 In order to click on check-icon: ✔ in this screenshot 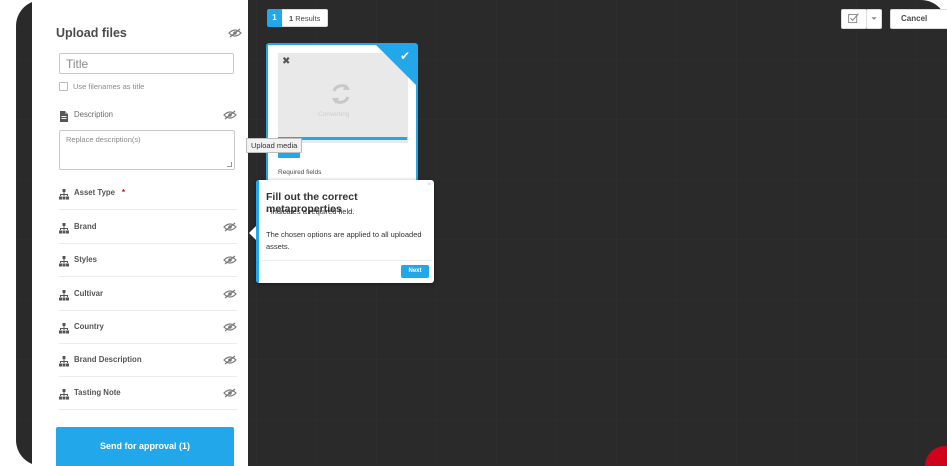, I will do `click(404, 56)`.